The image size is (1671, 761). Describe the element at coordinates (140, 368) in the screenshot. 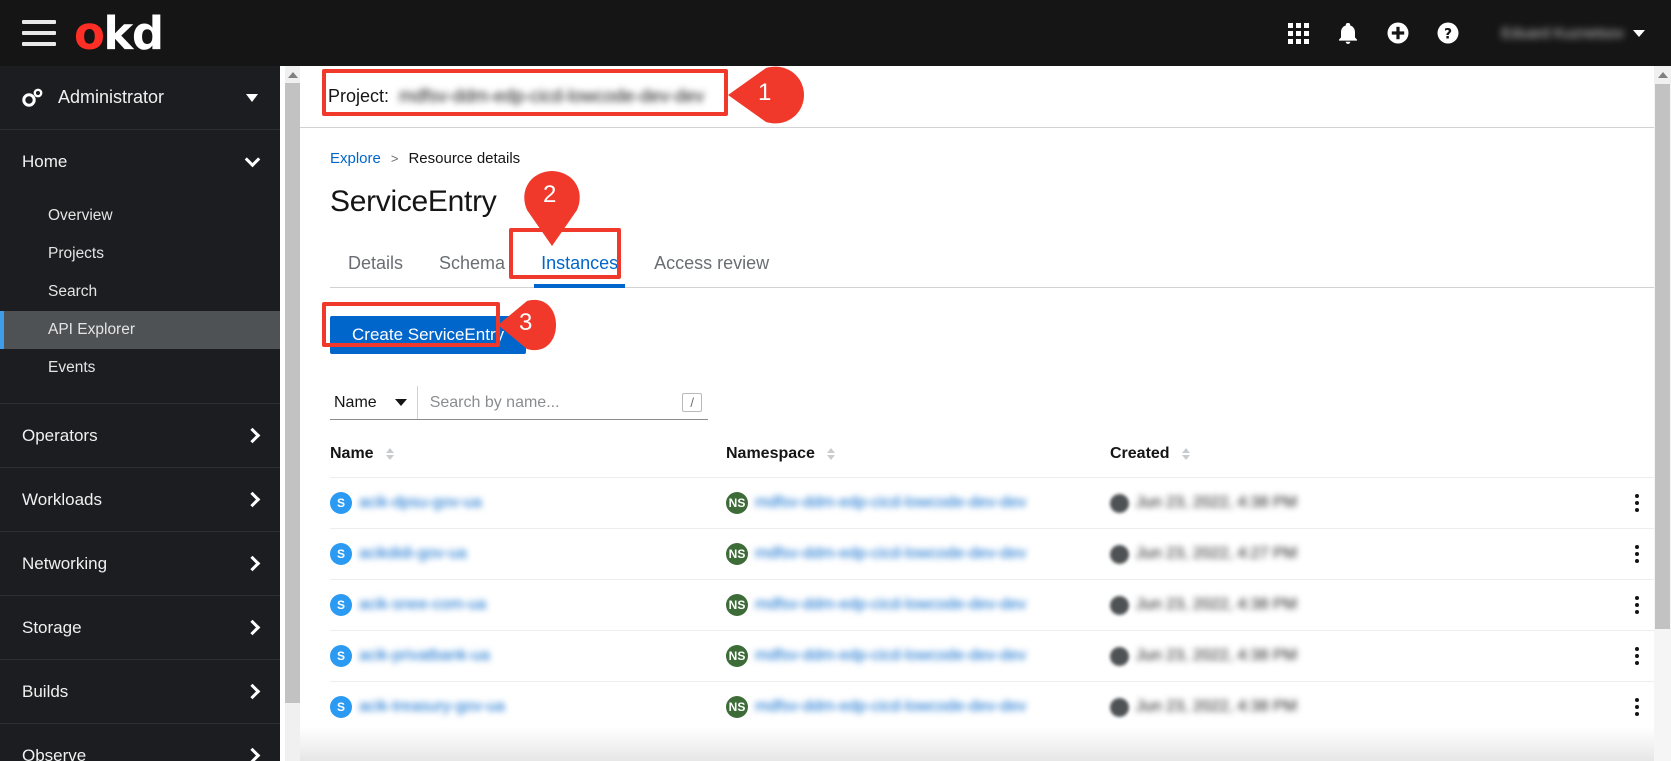

I see `sidebar-item-events: Events` at that location.